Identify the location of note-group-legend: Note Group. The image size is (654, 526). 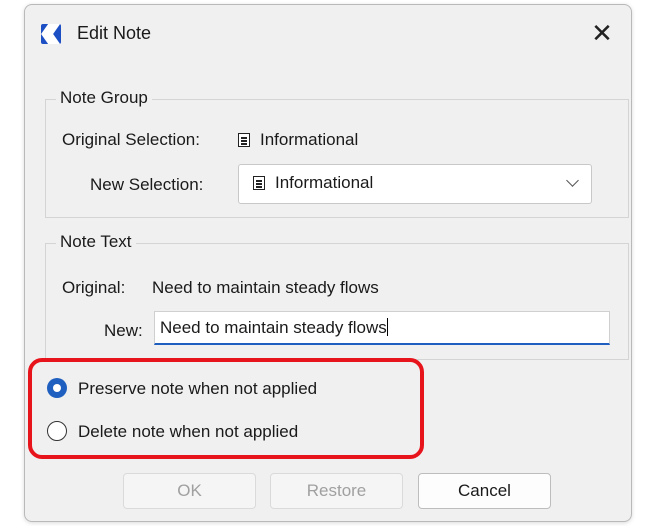
(104, 98).